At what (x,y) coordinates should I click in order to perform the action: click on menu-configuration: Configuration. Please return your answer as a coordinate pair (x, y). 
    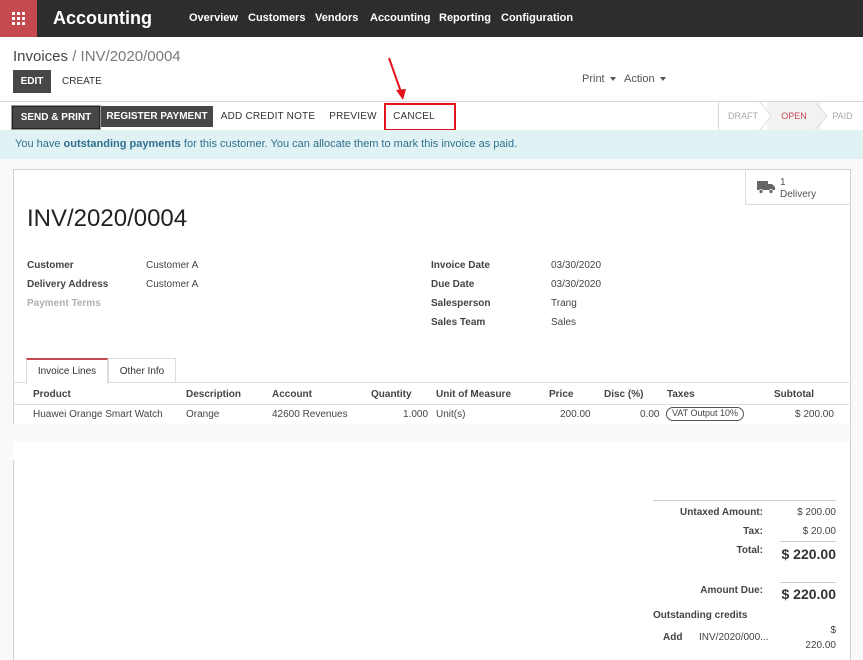
    Looking at the image, I should click on (537, 18).